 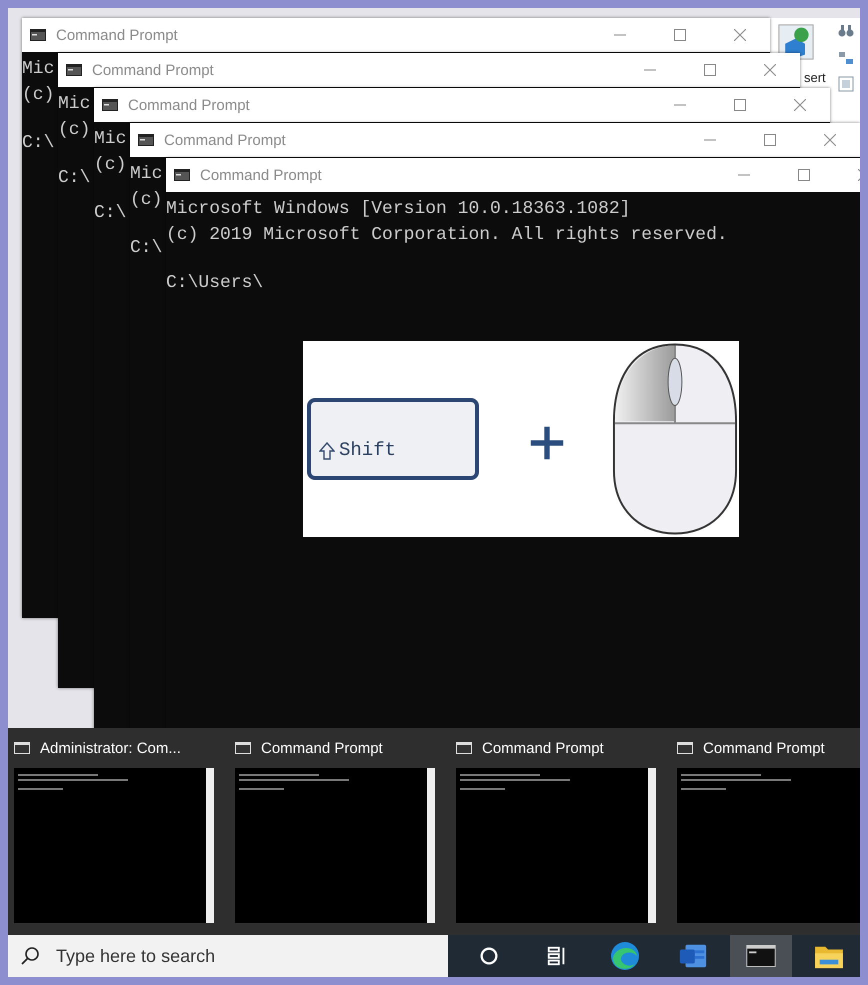 What do you see at coordinates (625, 956) in the screenshot?
I see `browser-icon` at bounding box center [625, 956].